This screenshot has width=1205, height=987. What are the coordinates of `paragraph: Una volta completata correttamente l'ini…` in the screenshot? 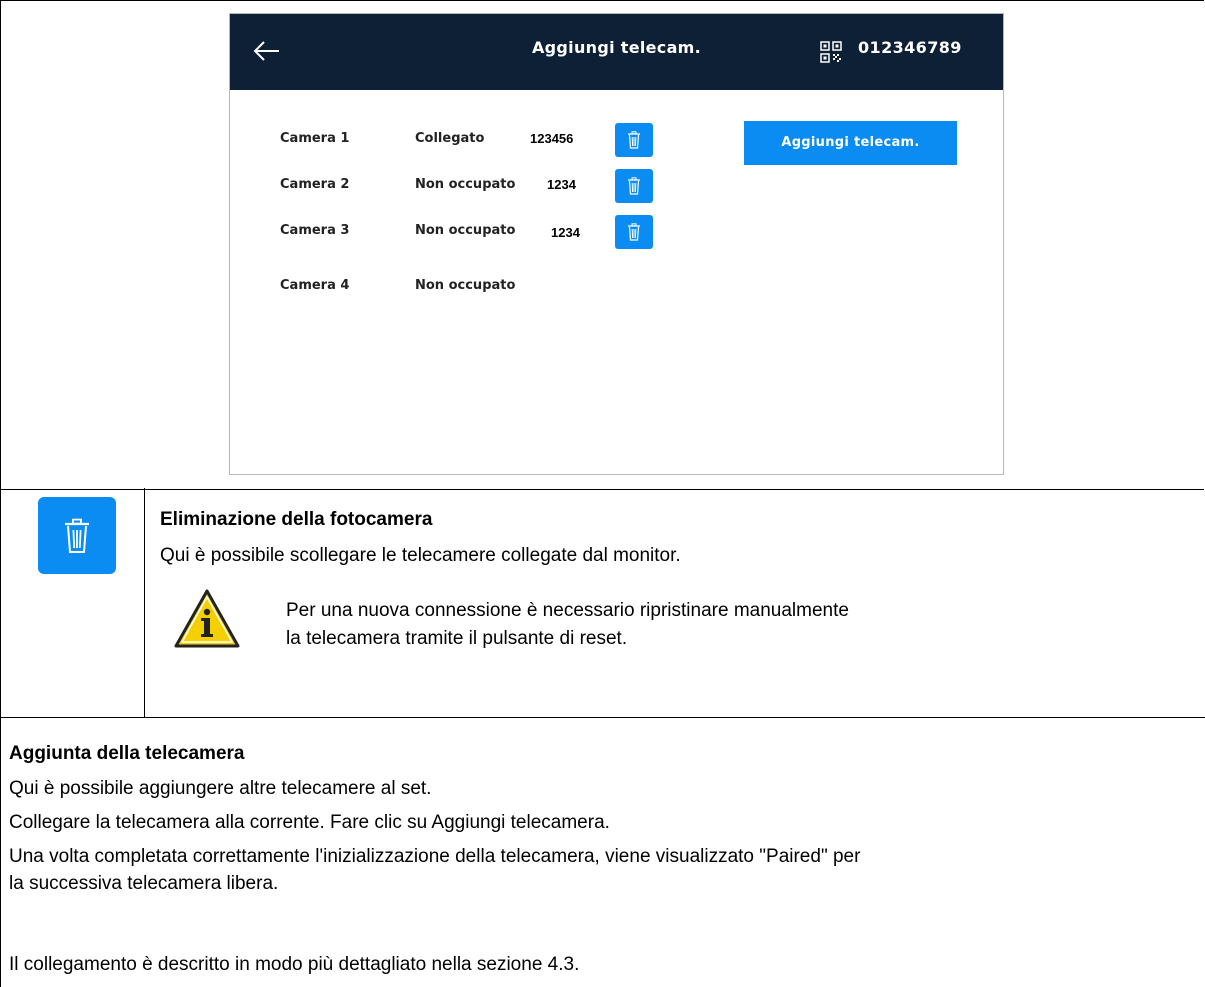 It's located at (435, 856).